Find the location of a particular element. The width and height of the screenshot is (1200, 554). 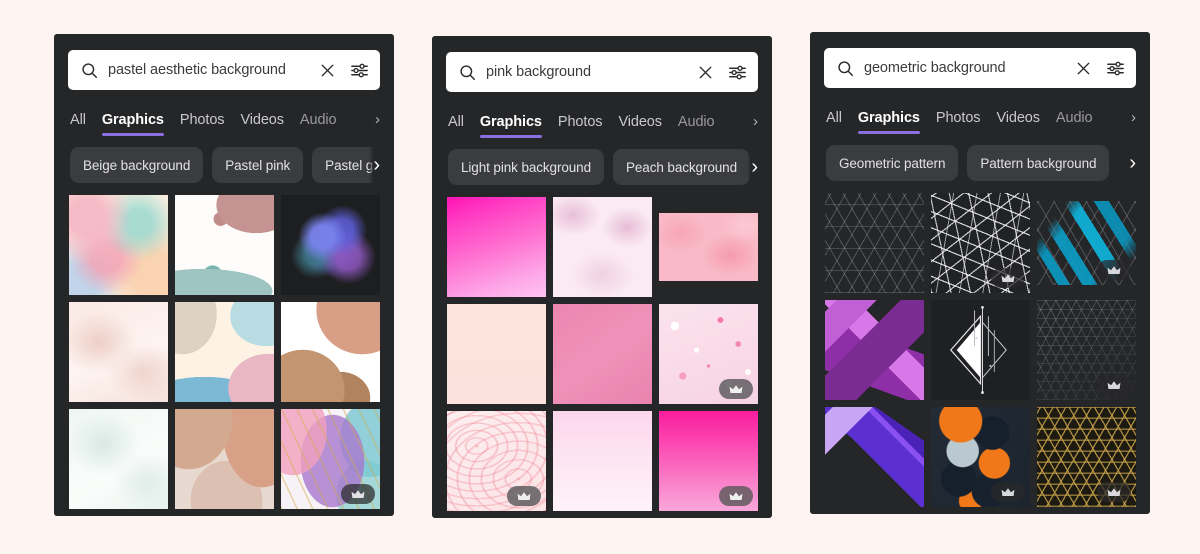

suggestion-chips: Light pink background Peach background › is located at coordinates (602, 168).